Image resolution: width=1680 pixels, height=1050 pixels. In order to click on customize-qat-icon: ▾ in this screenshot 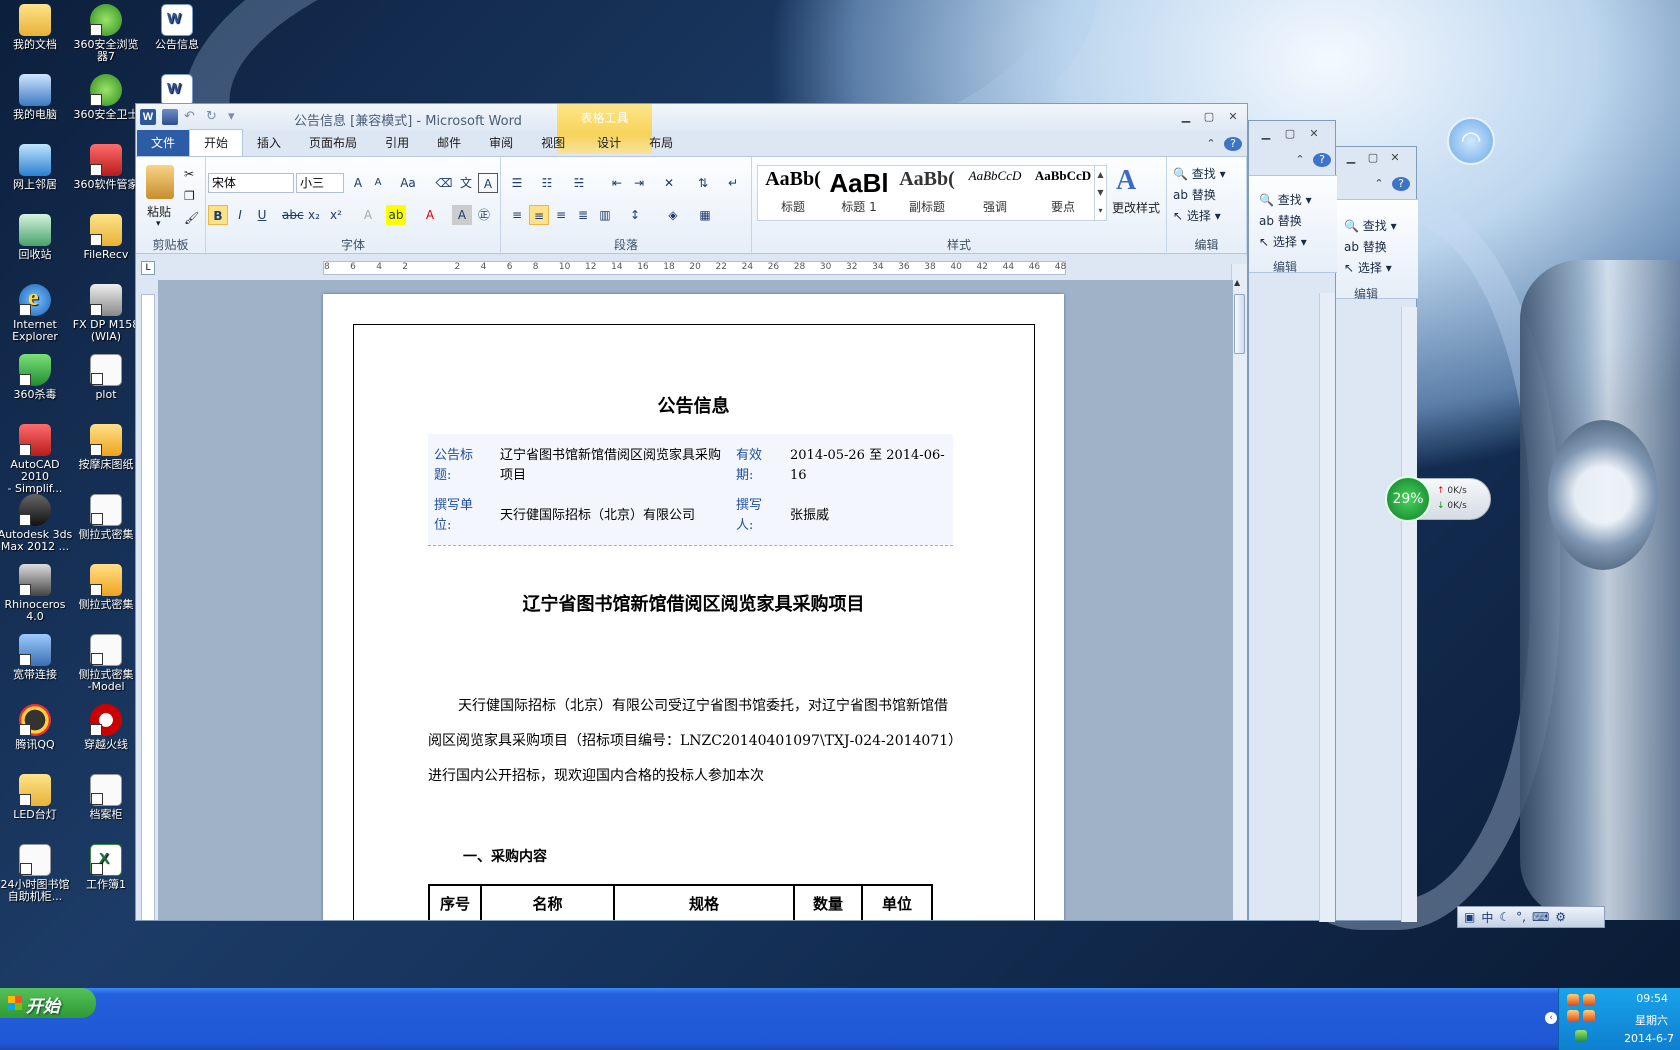, I will do `click(236, 117)`.